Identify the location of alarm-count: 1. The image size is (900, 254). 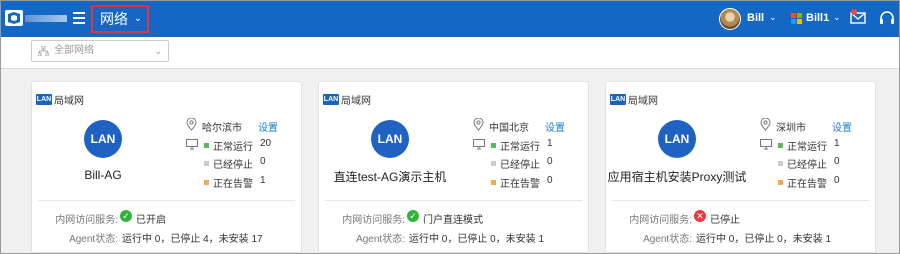
(263, 180).